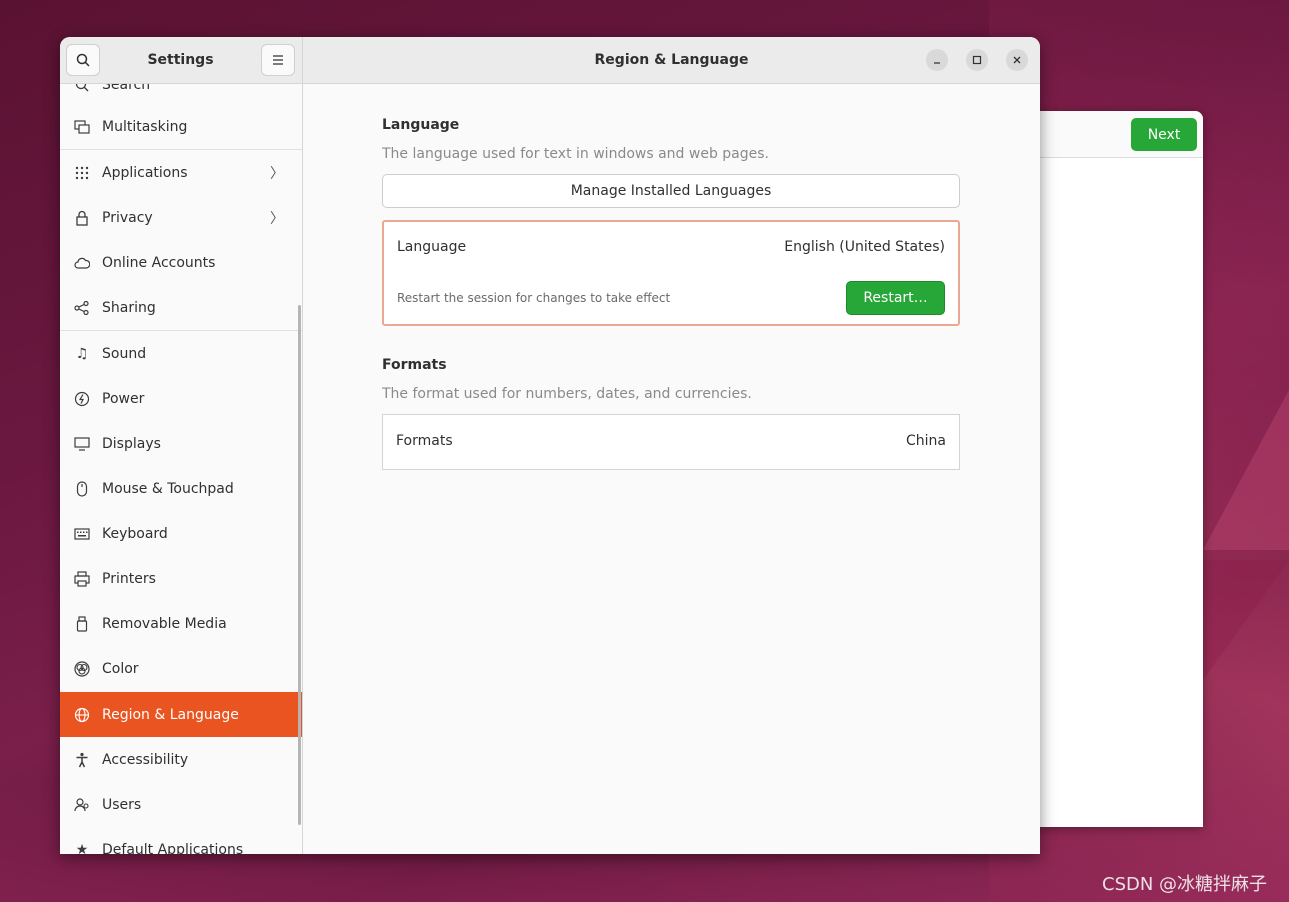  Describe the element at coordinates (181, 533) in the screenshot. I see `sidebar-item-keyboard: Keyboard` at that location.